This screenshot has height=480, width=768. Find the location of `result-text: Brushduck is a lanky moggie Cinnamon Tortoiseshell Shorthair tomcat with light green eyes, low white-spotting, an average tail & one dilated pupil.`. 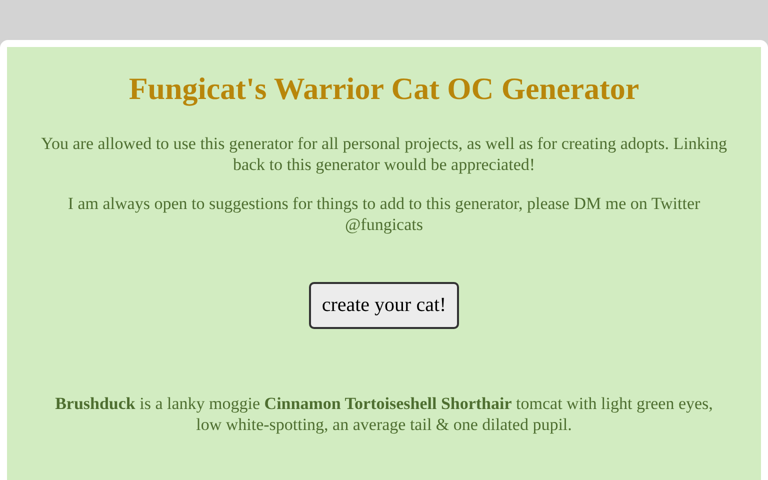

result-text: Brushduck is a lanky moggie Cinnamon Tortoiseshell Shorthair tomcat with light green eyes, low white-spotting, an average tail & one dilated pupil. is located at coordinates (384, 414).